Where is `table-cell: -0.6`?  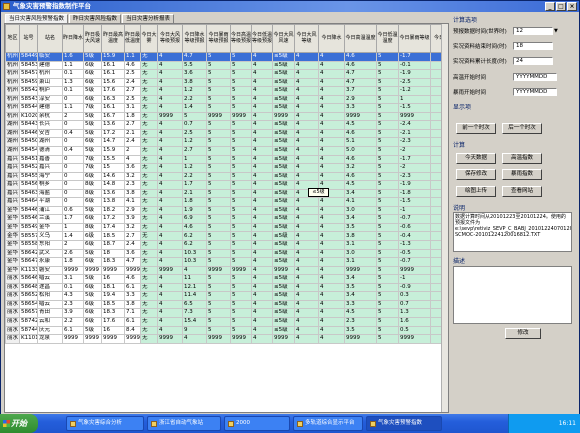
table-cell: -0.6 is located at coordinates (414, 227).